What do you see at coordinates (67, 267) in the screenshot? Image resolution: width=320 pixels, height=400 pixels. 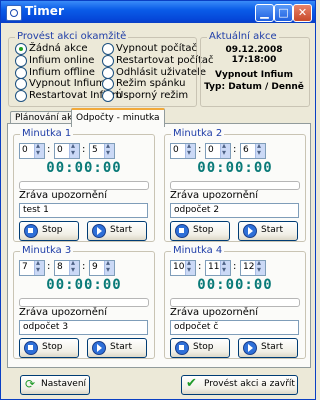 I see `minutes-spinner: 8` at bounding box center [67, 267].